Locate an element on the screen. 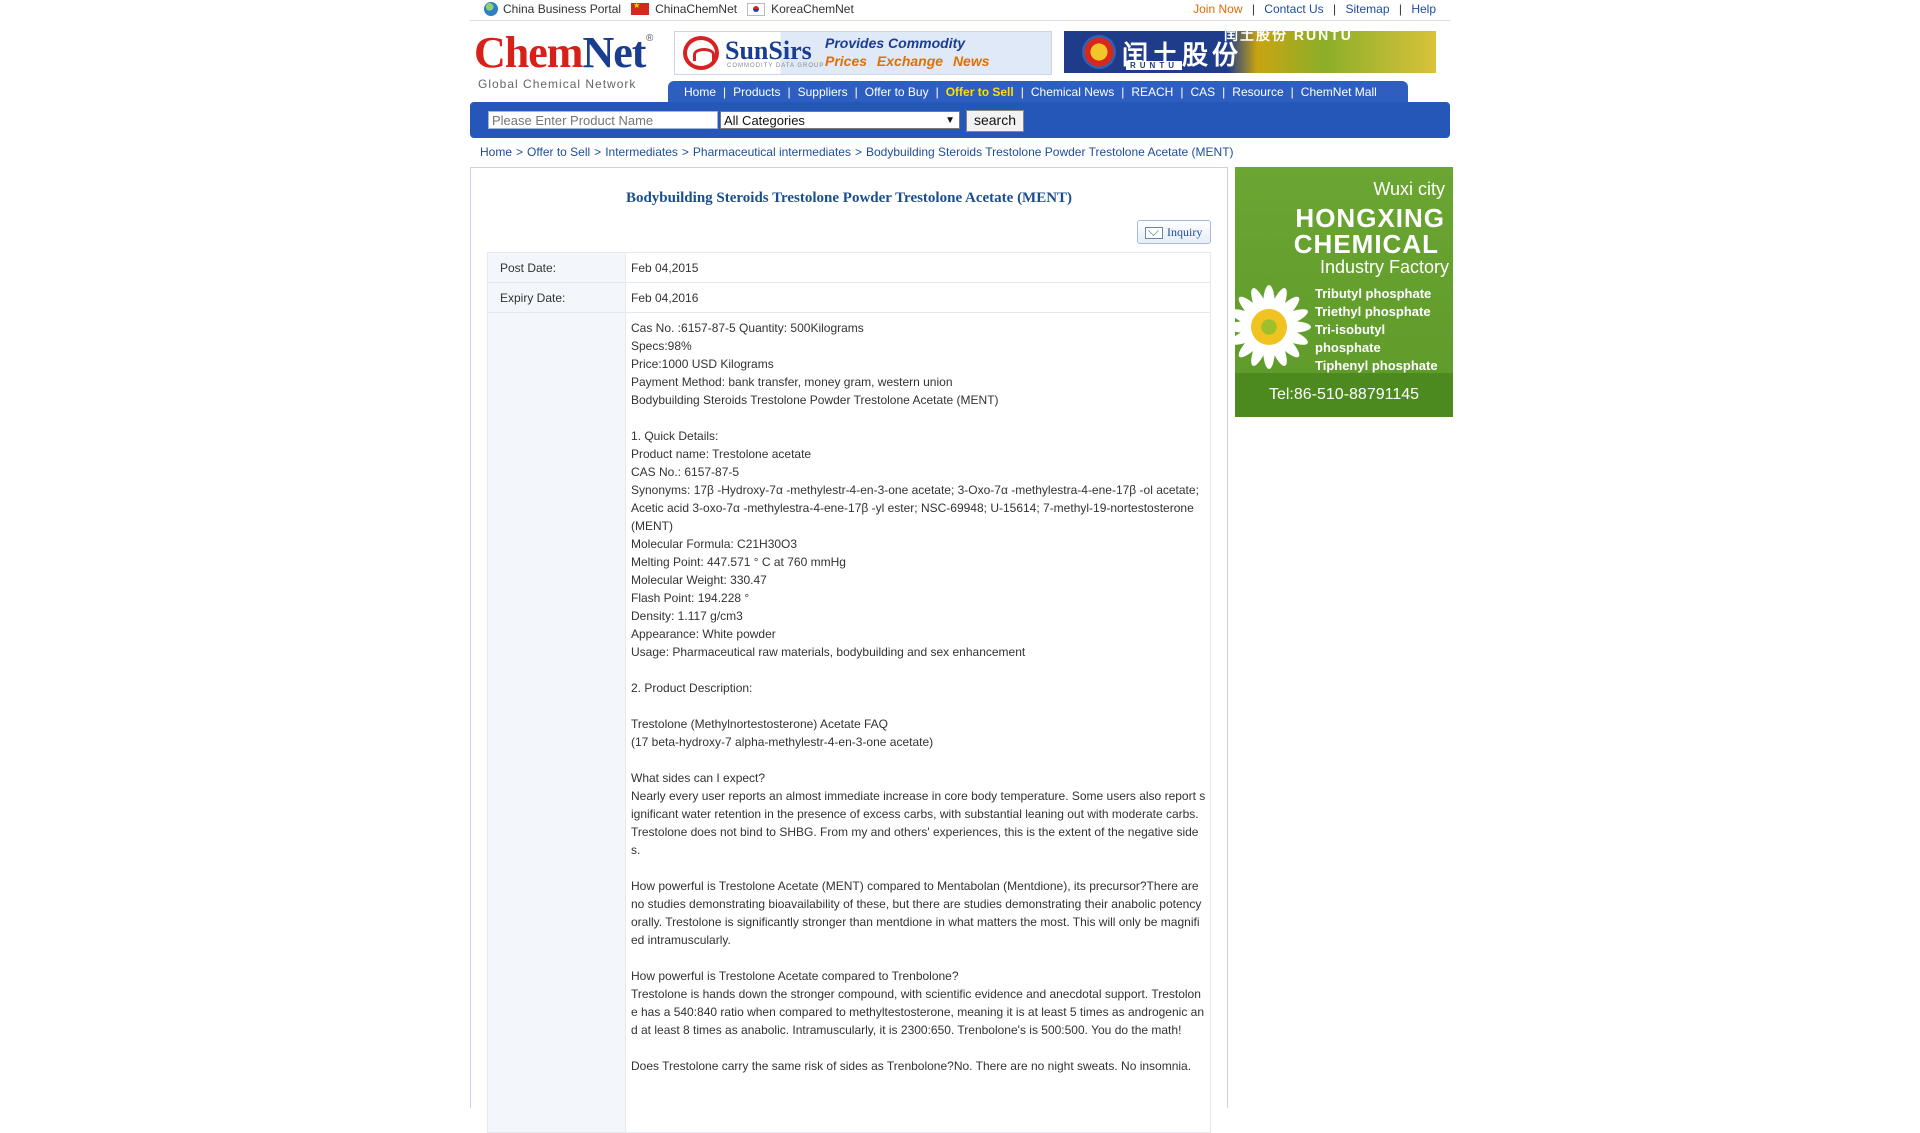 The image size is (1920, 1133). nav-item-chemnet-mall: ChemNet Mall is located at coordinates (1339, 92).